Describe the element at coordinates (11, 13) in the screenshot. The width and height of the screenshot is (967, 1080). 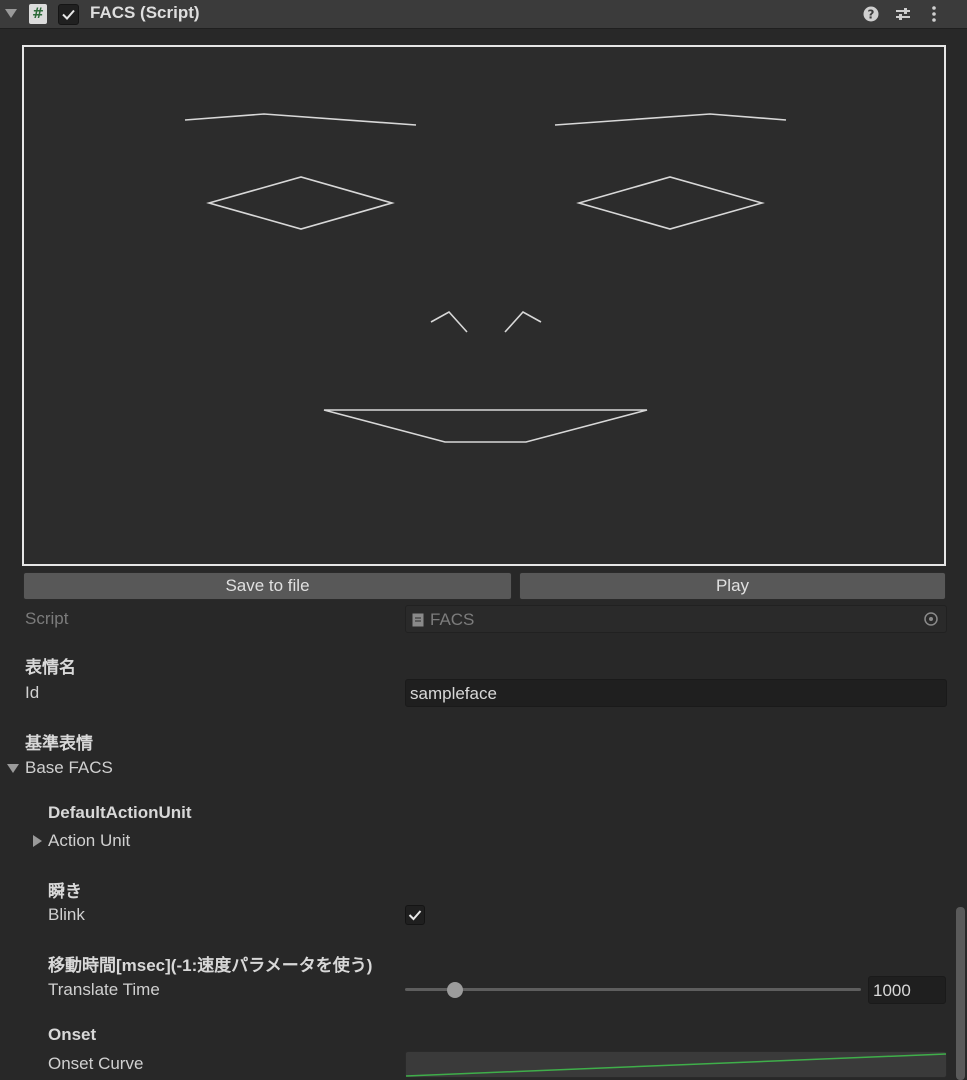
I see `foldout-arrow-icon` at that location.